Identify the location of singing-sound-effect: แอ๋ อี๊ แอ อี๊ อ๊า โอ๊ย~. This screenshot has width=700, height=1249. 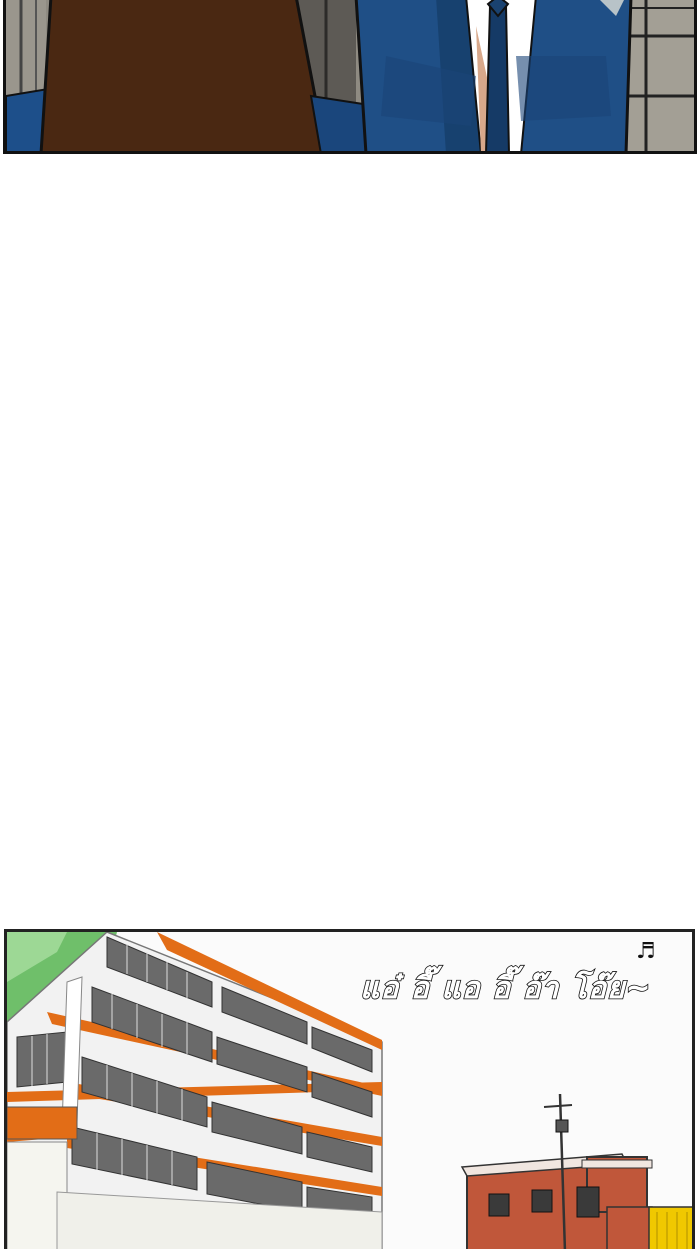
(505, 988).